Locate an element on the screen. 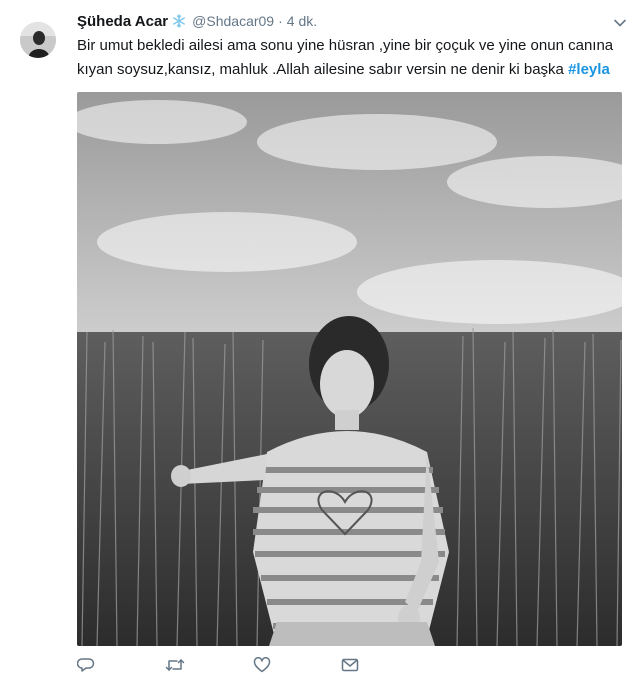 The image size is (640, 674). avatar-image is located at coordinates (38, 40).